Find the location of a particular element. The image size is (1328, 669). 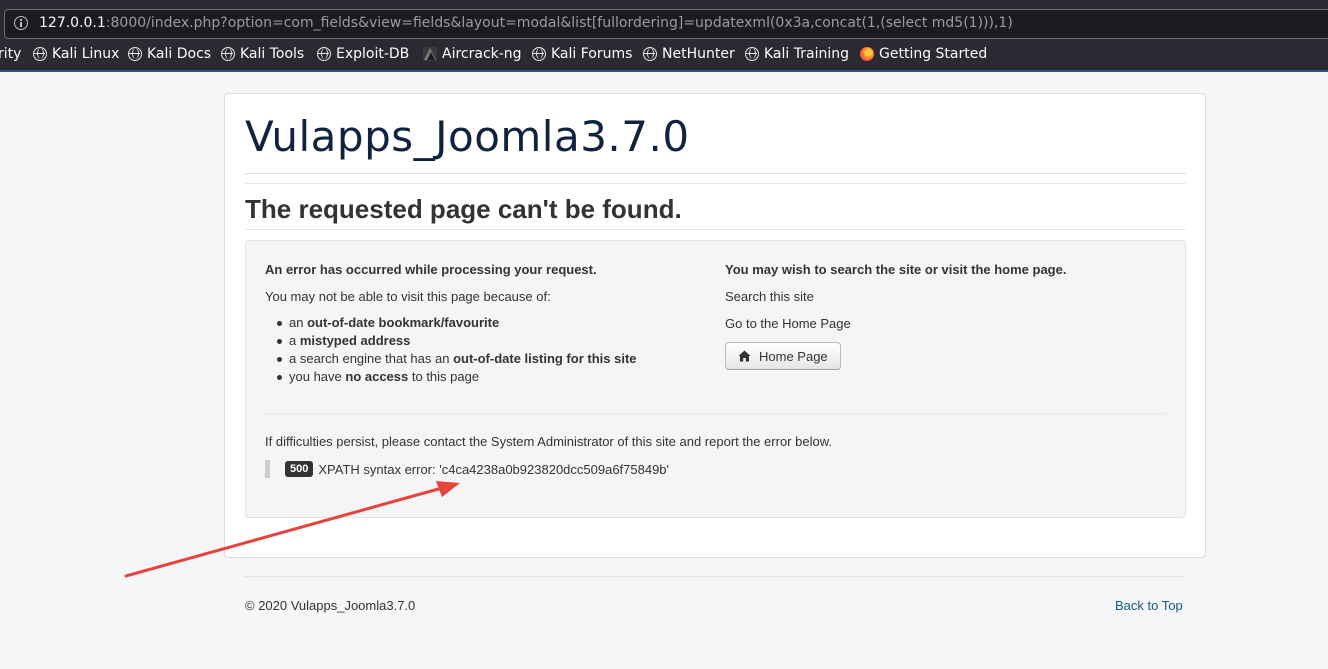

reason-emphasis: mistyped address is located at coordinates (355, 340).